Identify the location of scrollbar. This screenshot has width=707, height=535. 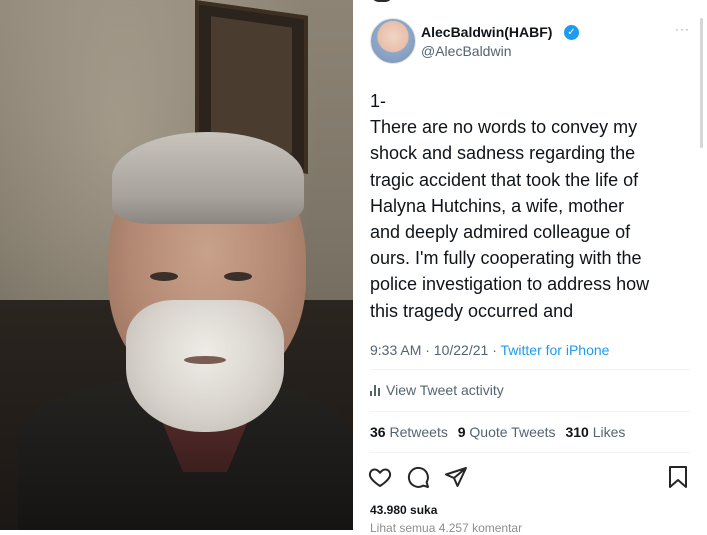
(701, 83).